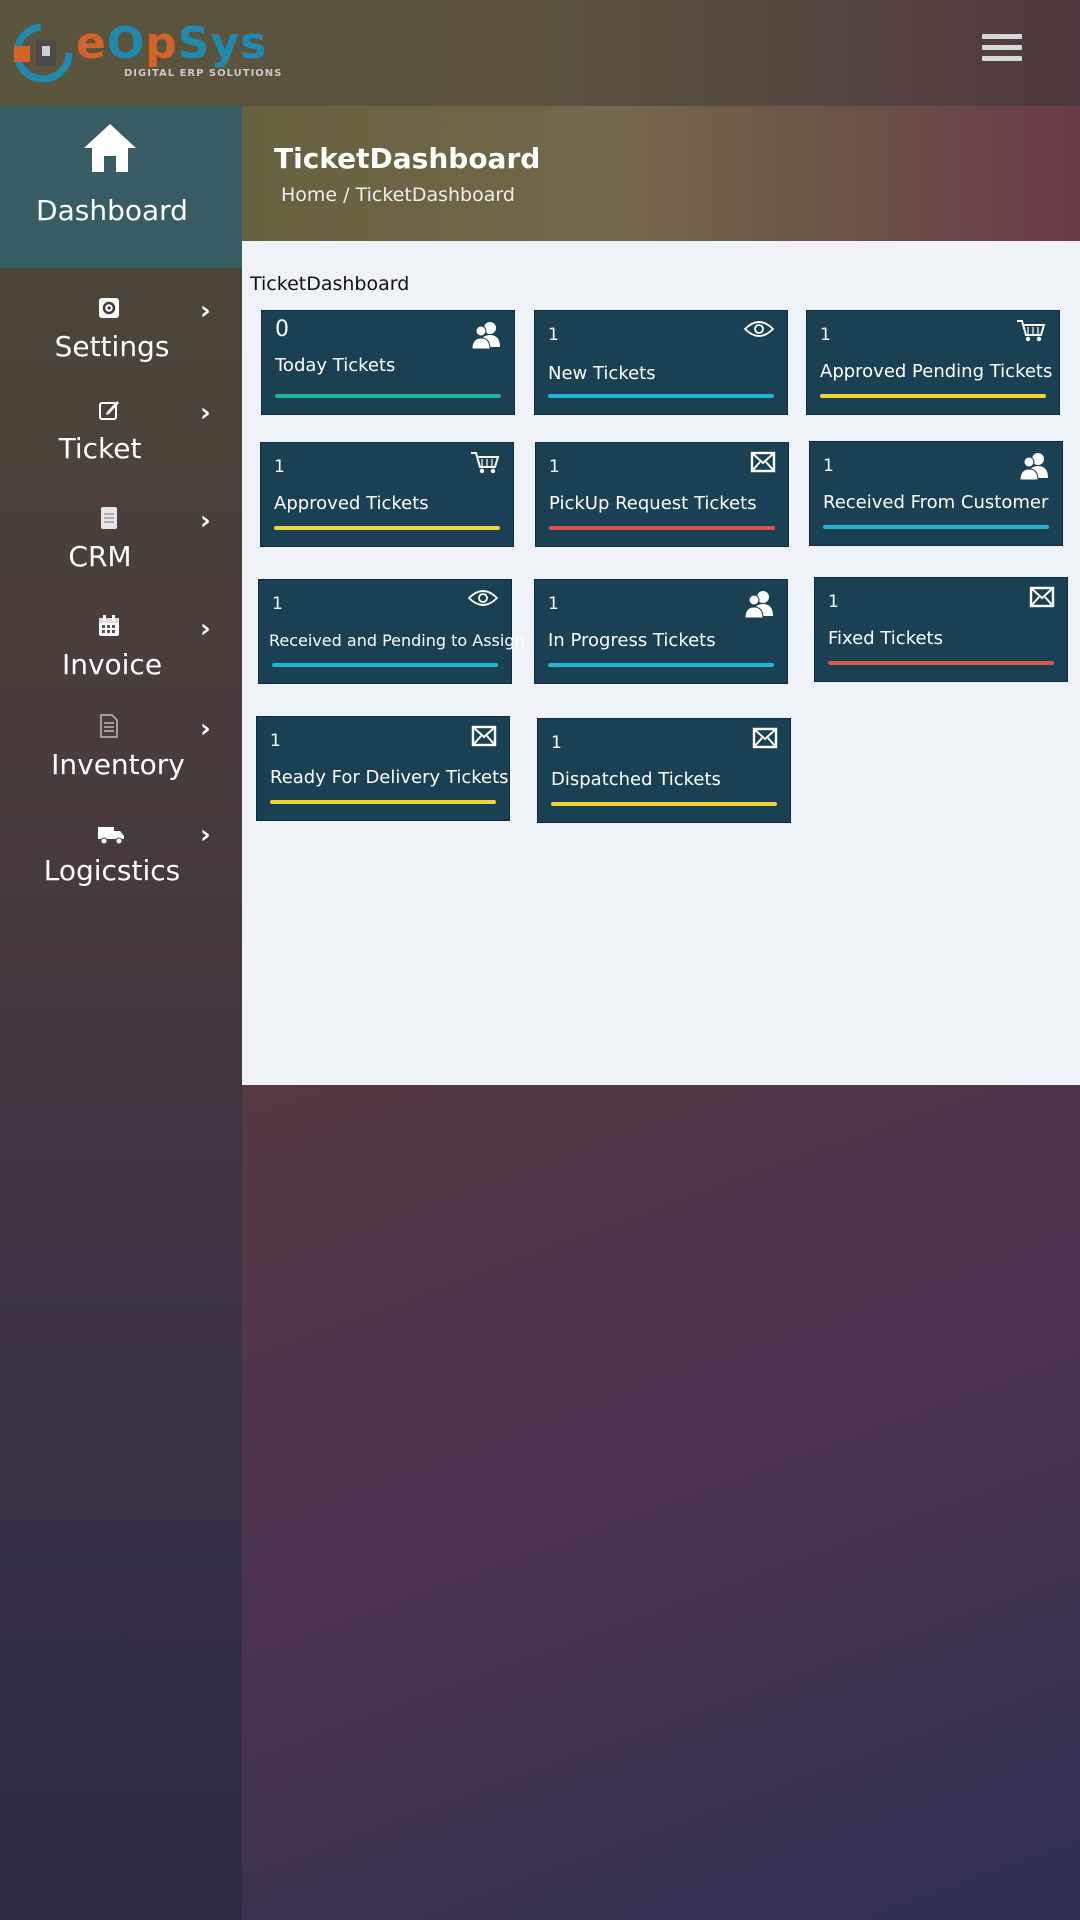 Image resolution: width=1080 pixels, height=1920 pixels. Describe the element at coordinates (335, 365) in the screenshot. I see `card-title: Today Tickets` at that location.